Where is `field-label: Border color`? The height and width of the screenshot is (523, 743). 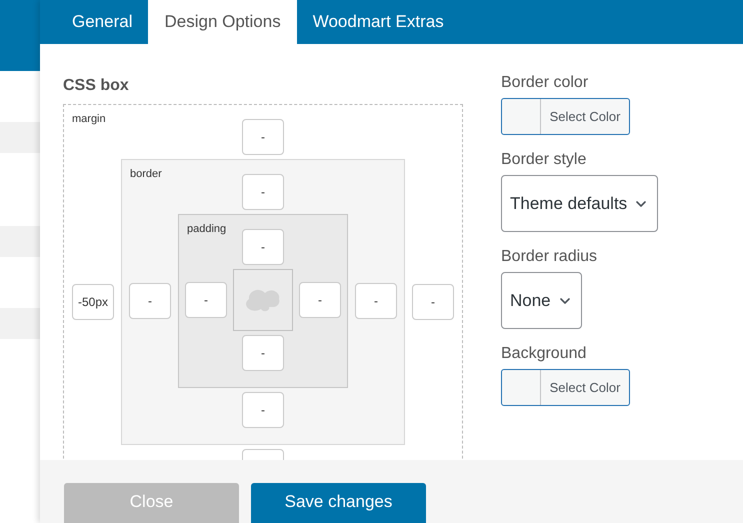
field-label: Border color is located at coordinates (545, 83).